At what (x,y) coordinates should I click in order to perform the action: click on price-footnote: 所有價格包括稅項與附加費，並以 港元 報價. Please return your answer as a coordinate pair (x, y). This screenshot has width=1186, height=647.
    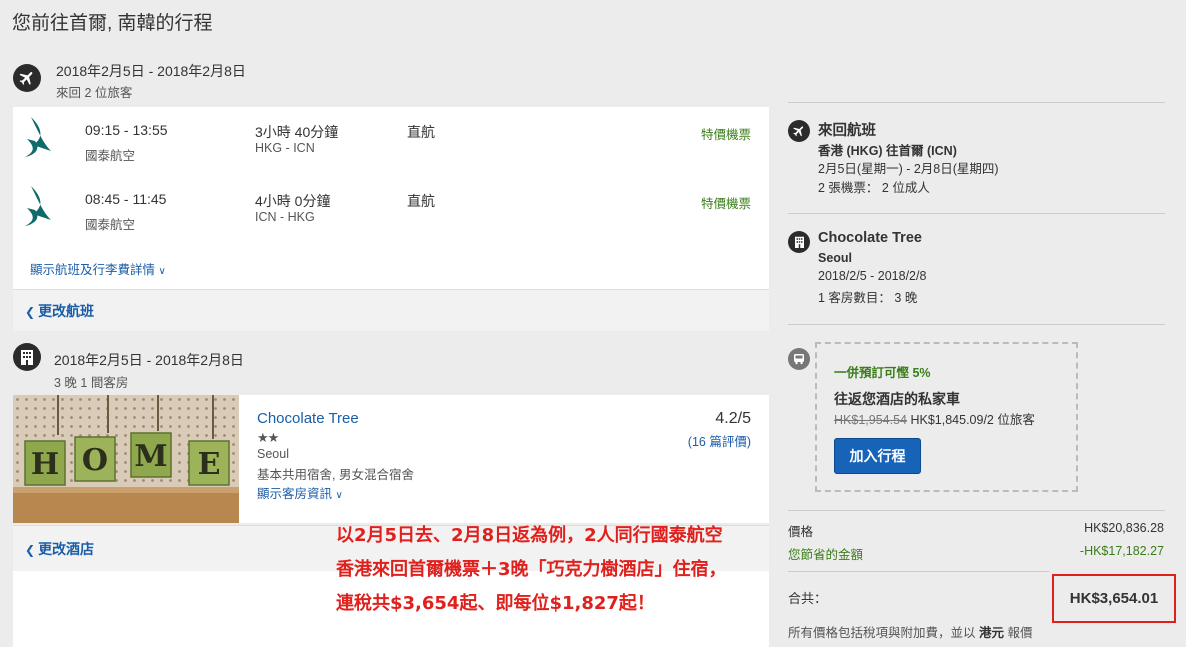
    Looking at the image, I should click on (910, 631).